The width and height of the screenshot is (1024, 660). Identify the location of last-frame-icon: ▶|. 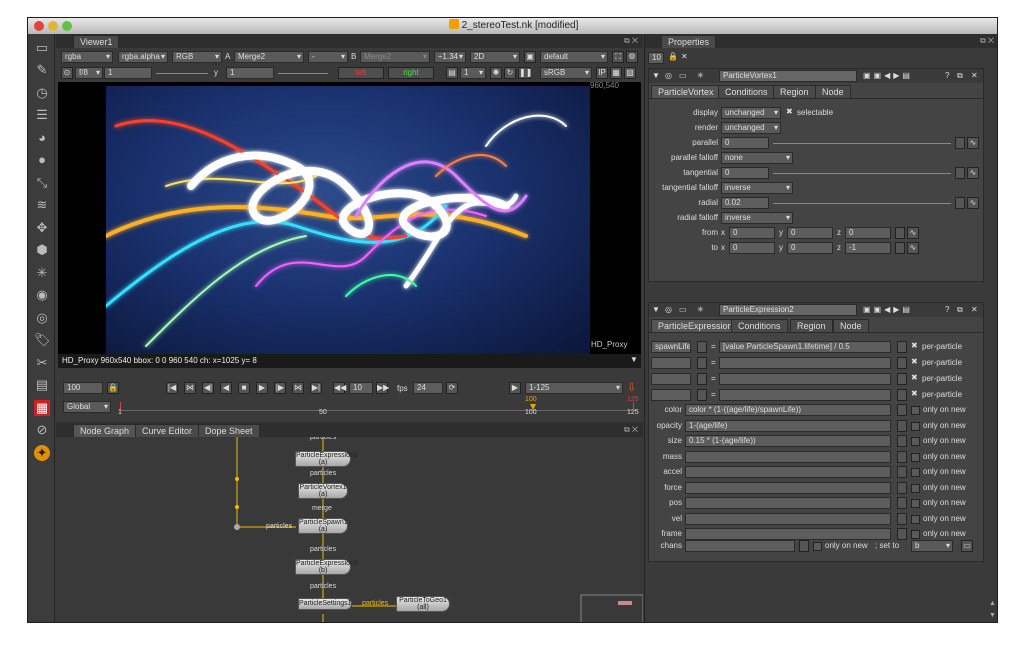
(316, 388).